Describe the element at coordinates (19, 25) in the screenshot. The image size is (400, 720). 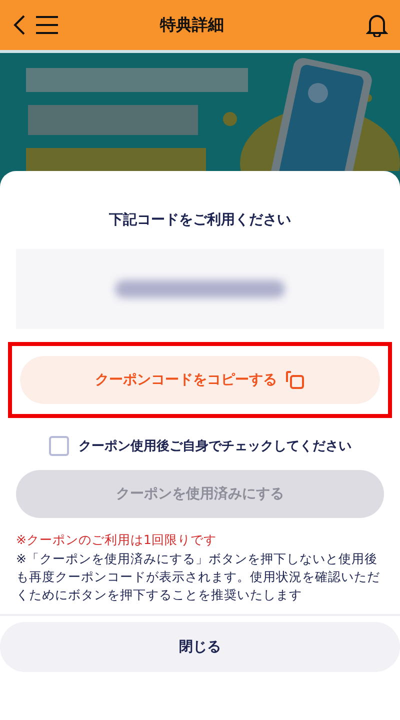
I see `back-icon` at that location.